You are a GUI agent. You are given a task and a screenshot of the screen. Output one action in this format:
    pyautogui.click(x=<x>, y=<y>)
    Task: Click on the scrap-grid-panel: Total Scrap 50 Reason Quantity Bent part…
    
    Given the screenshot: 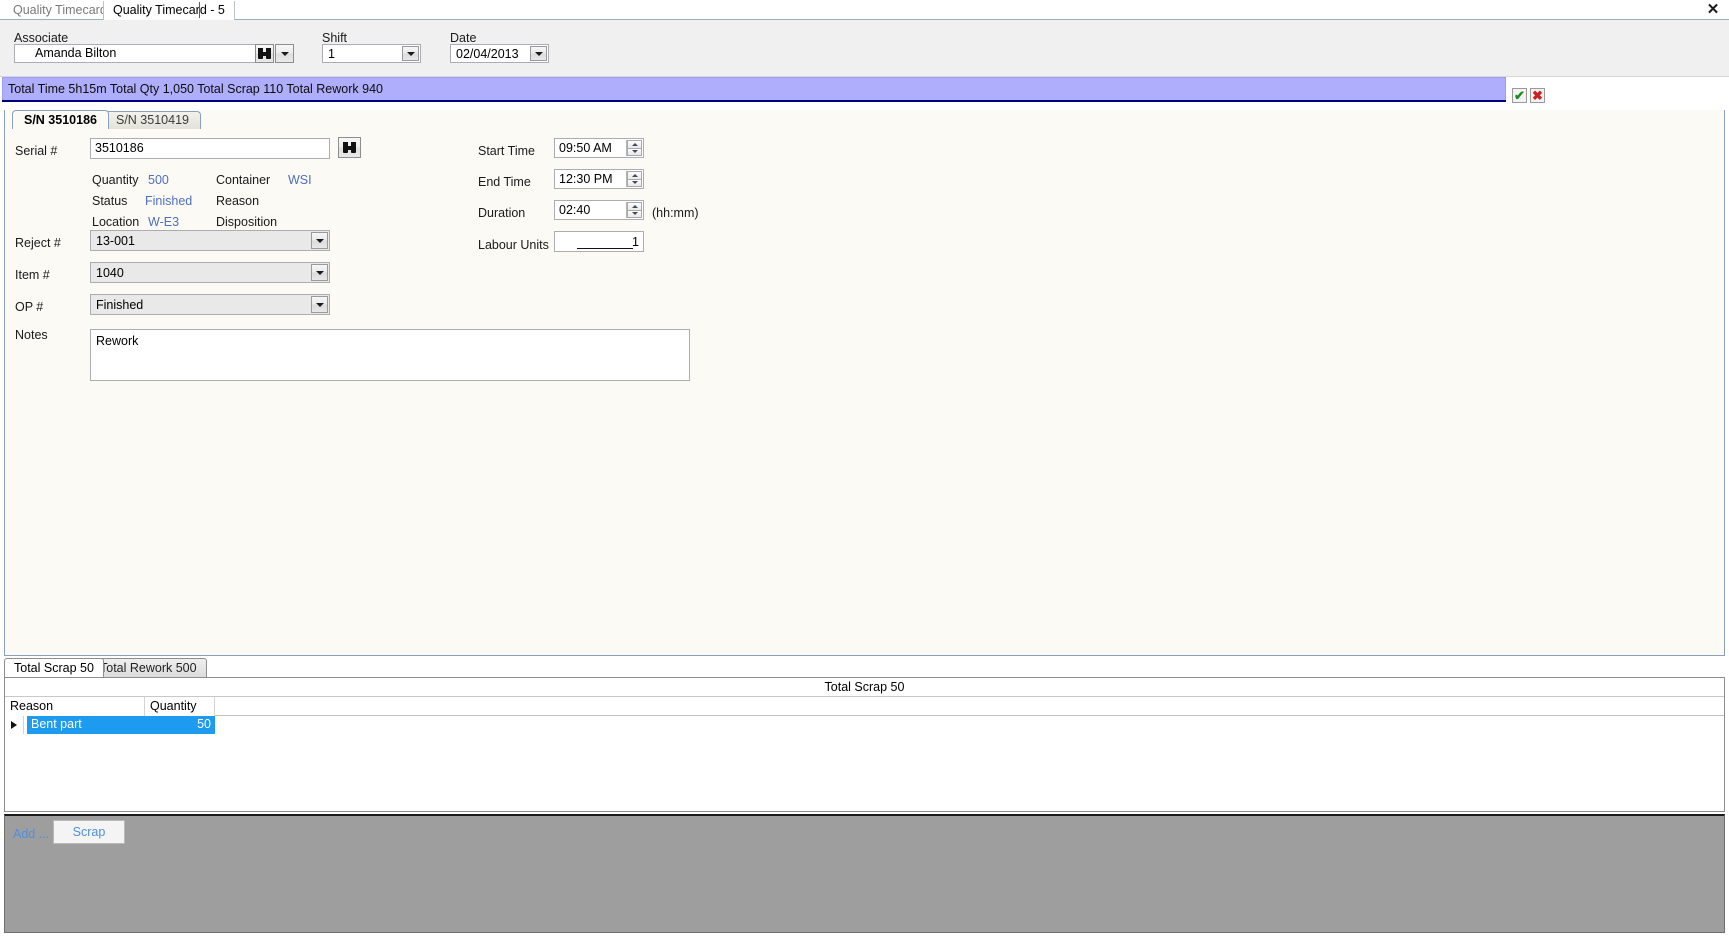 What is the action you would take?
    pyautogui.click(x=864, y=744)
    